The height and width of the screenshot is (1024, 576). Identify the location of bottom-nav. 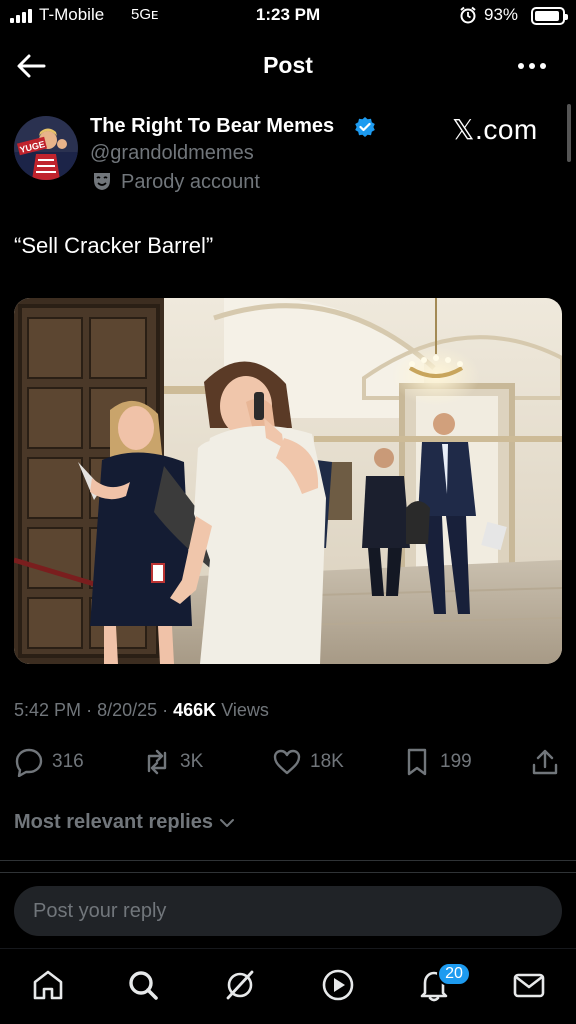
(288, 986).